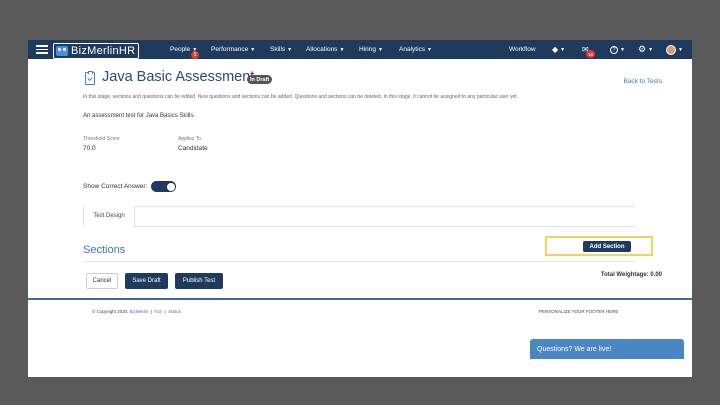  What do you see at coordinates (139, 311) in the screenshot?
I see `company-link: BizMerlin` at bounding box center [139, 311].